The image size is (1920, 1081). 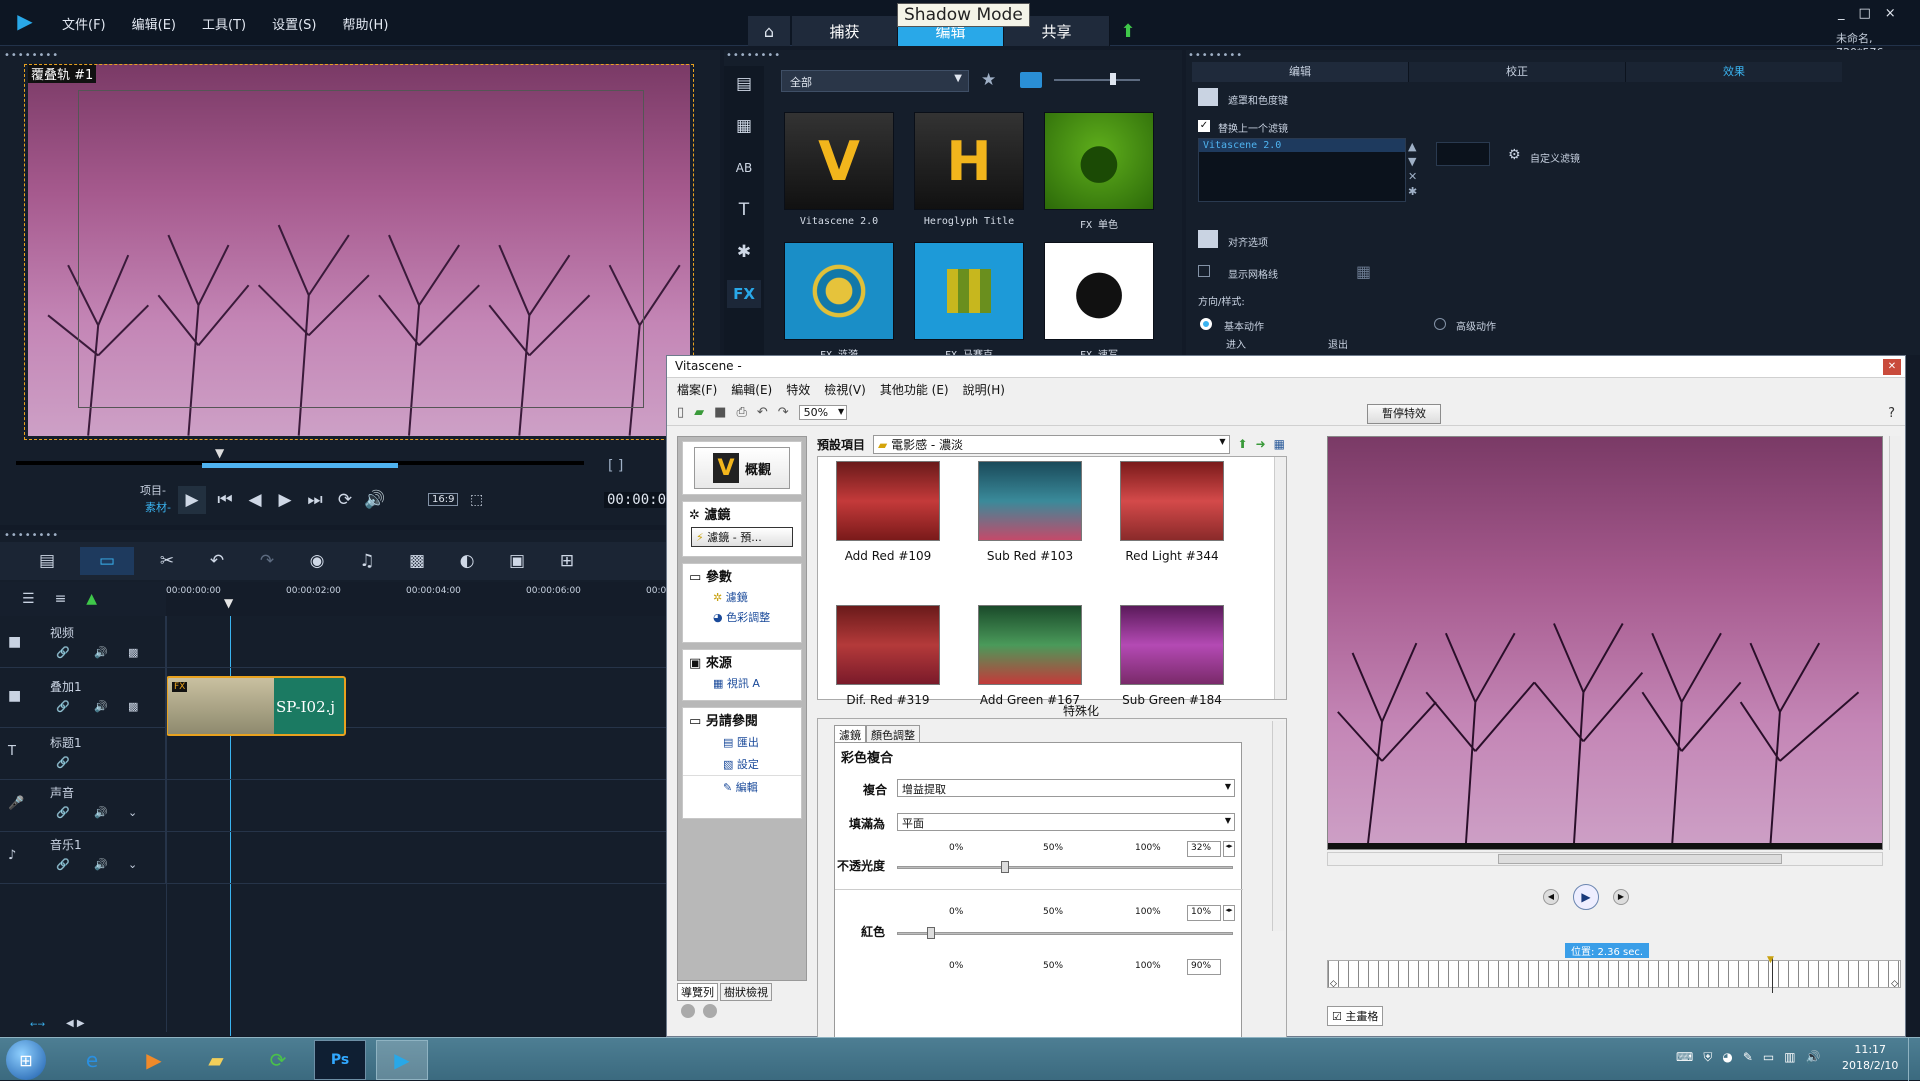 What do you see at coordinates (988, 80) in the screenshot?
I see `add-favorite-icon: ★` at bounding box center [988, 80].